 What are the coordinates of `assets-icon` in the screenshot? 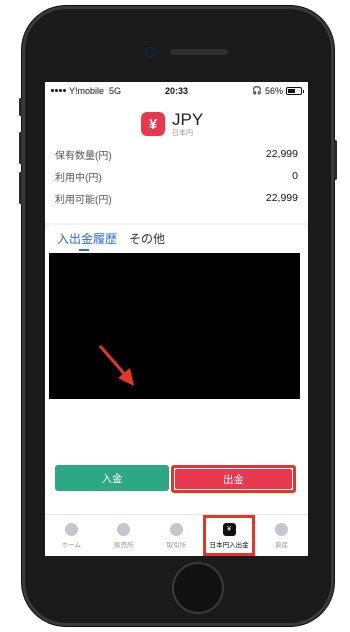 It's located at (282, 529).